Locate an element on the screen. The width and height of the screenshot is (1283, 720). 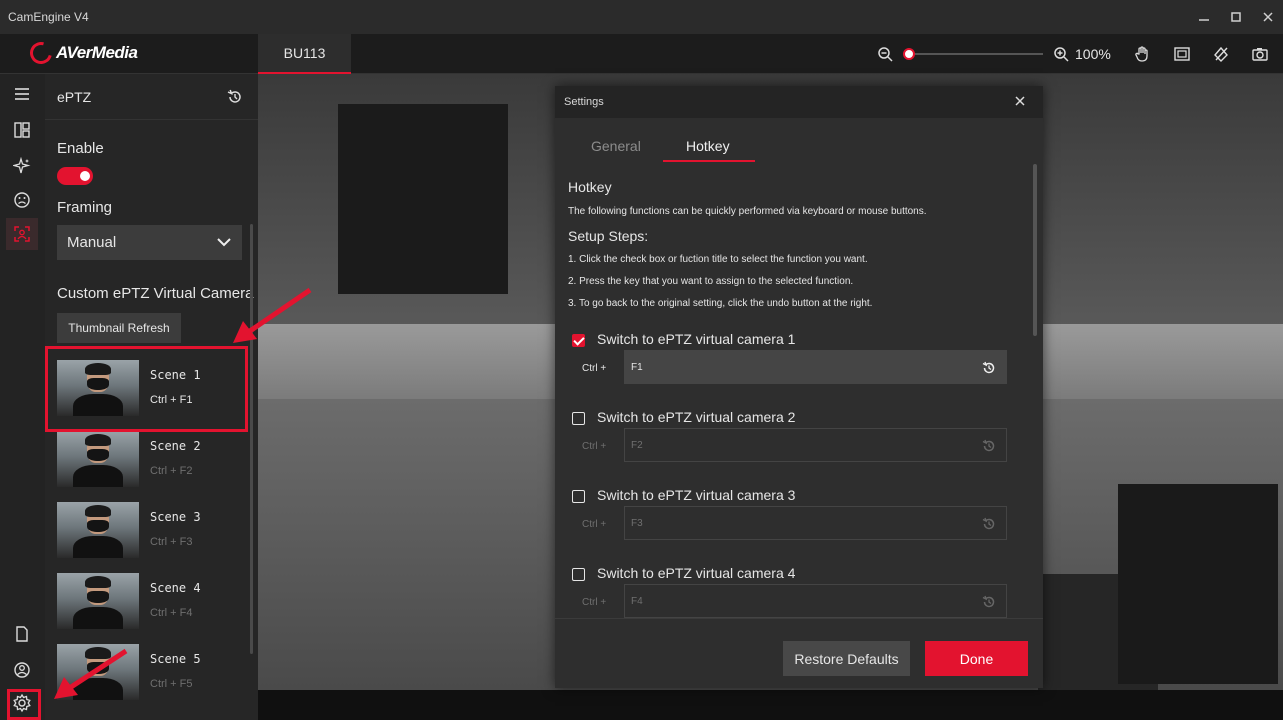
top-toolbar: AVerMedia BU113 100% is located at coordinates (641, 54).